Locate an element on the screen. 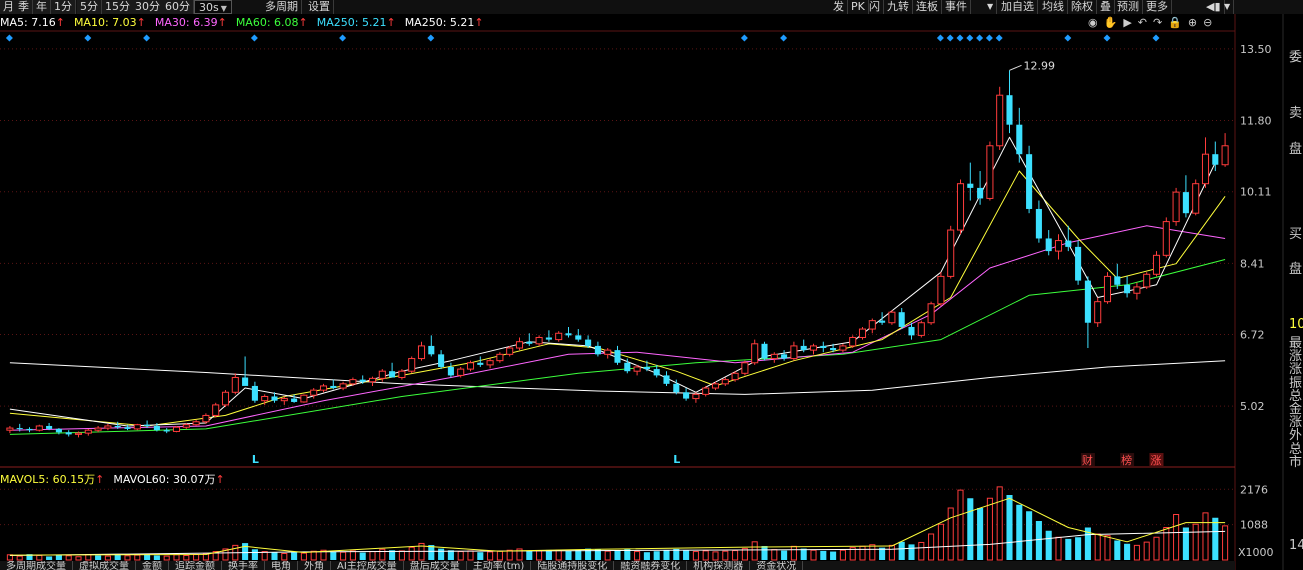 The image size is (1303, 570). volume-tick-label: 2176 is located at coordinates (1254, 489).